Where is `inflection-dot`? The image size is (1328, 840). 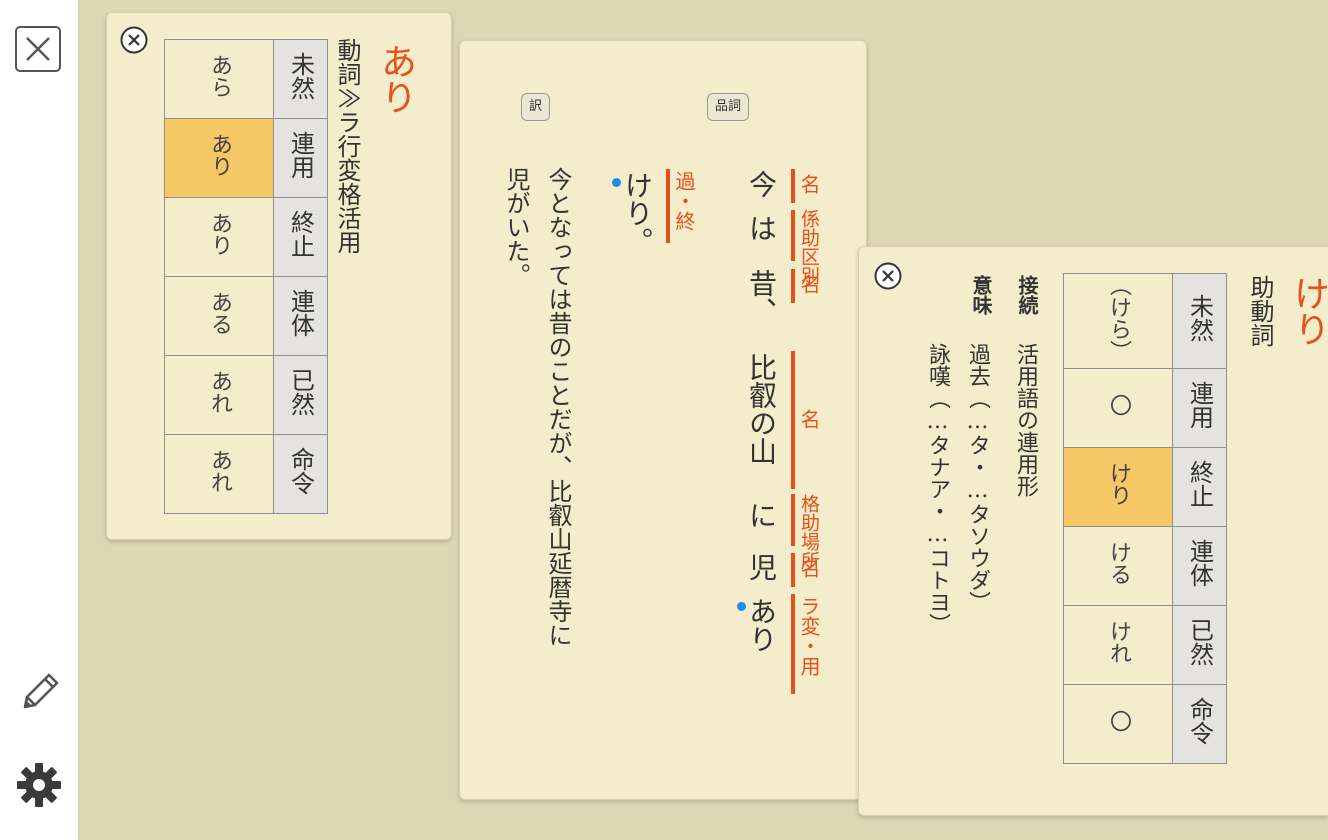 inflection-dot is located at coordinates (616, 182).